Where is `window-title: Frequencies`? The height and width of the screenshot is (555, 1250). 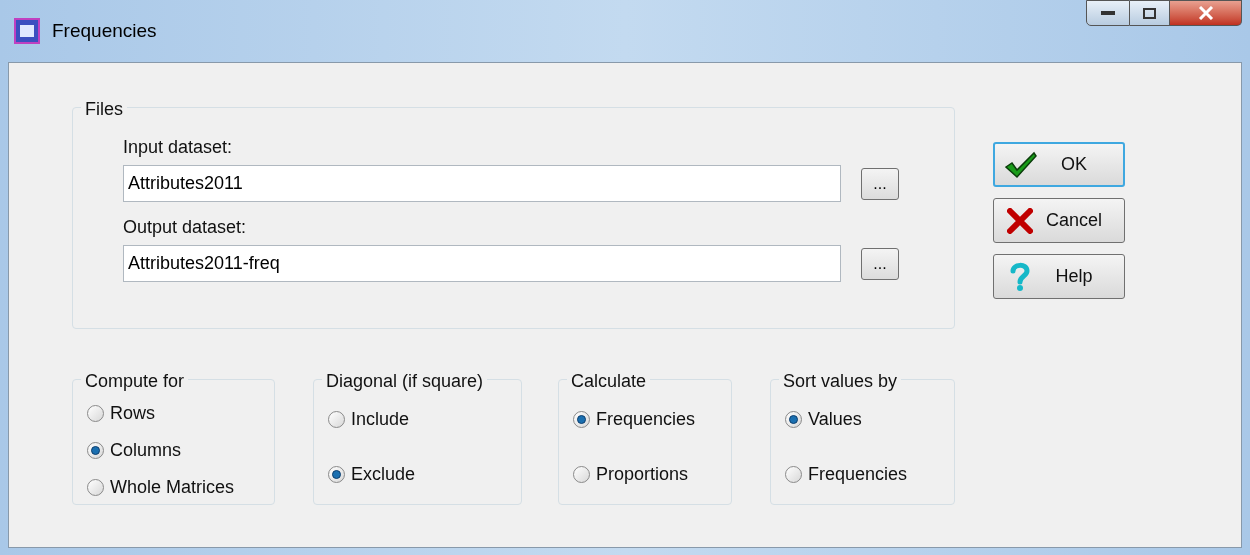
window-title: Frequencies is located at coordinates (104, 30).